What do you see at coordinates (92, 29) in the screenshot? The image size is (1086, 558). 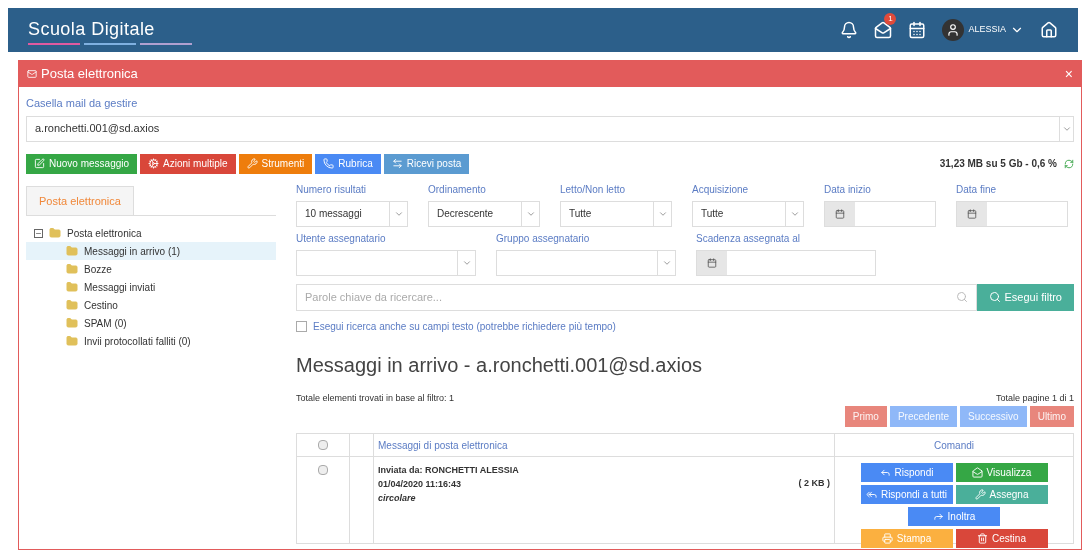 I see `app-logo: Scuola Digitale` at bounding box center [92, 29].